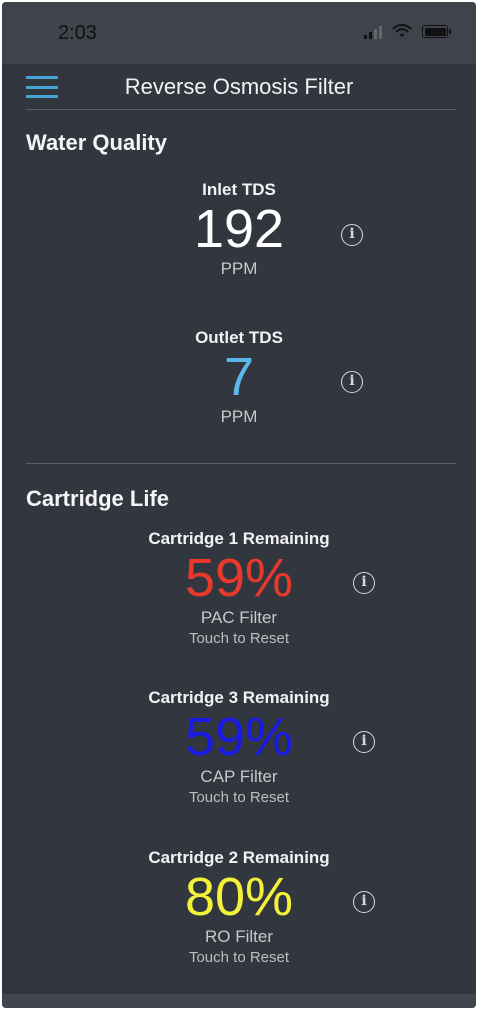 This screenshot has height=1010, width=478. What do you see at coordinates (436, 31) in the screenshot?
I see `battery-icon` at bounding box center [436, 31].